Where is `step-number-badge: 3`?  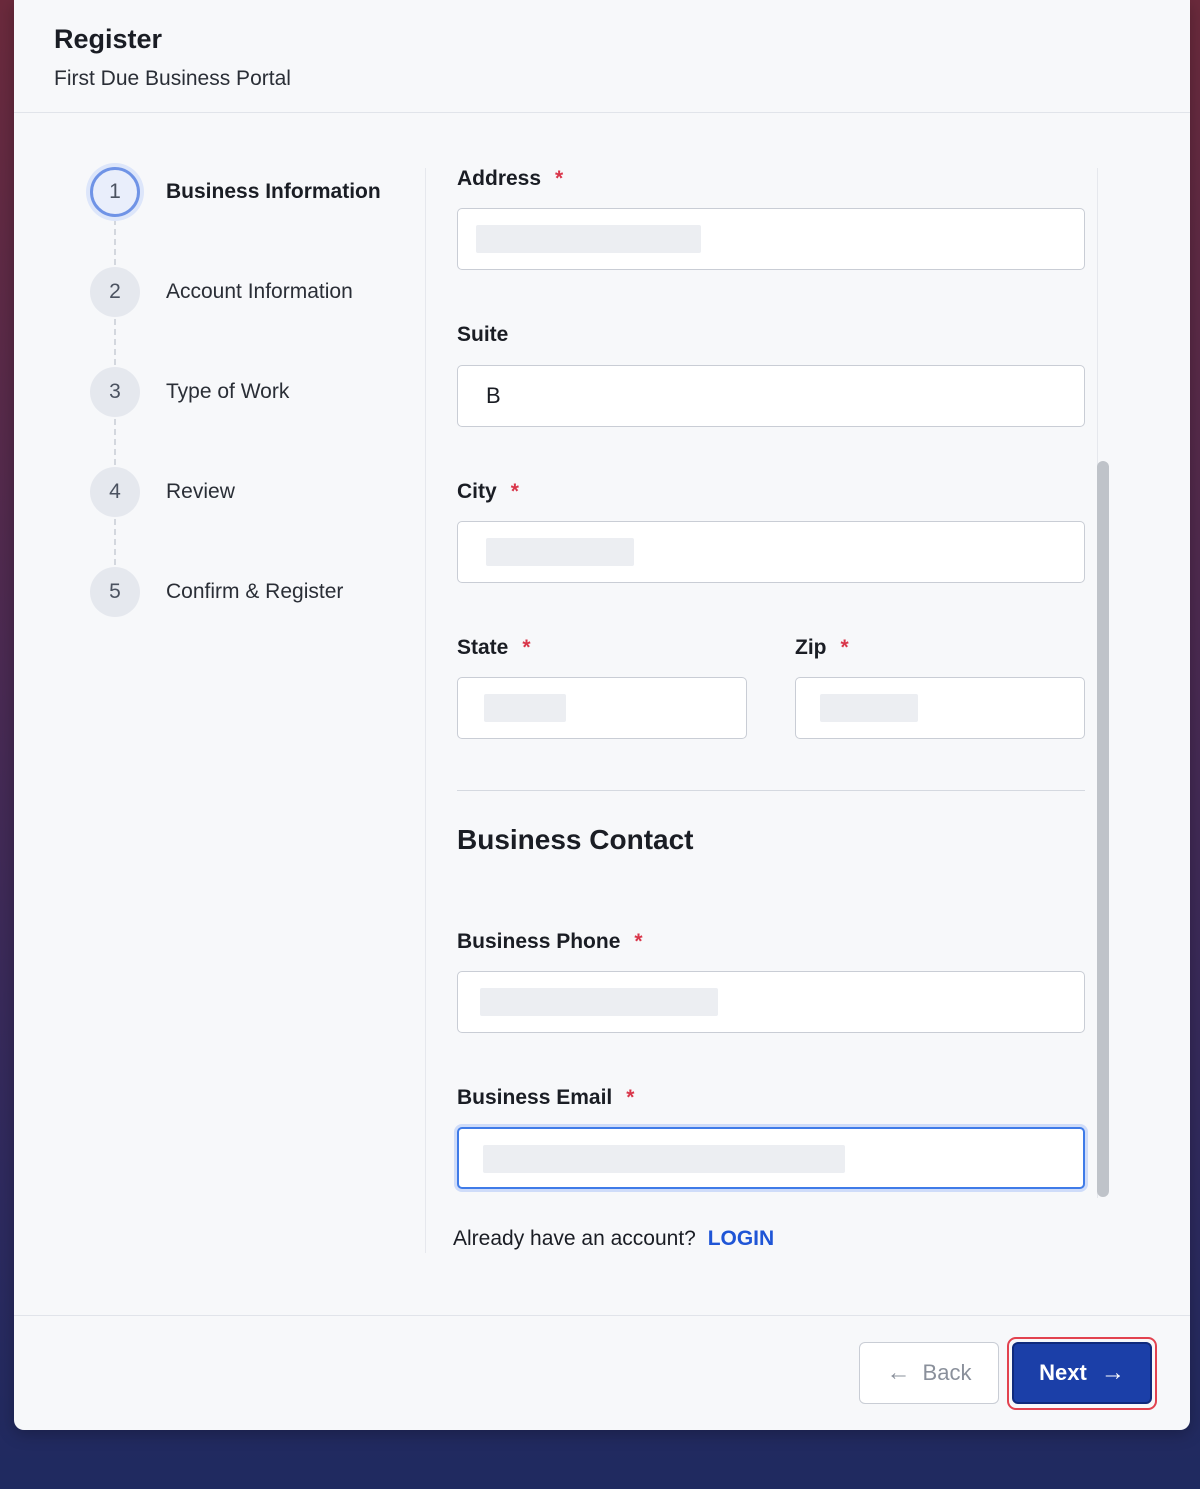
step-number-badge: 3 is located at coordinates (115, 392).